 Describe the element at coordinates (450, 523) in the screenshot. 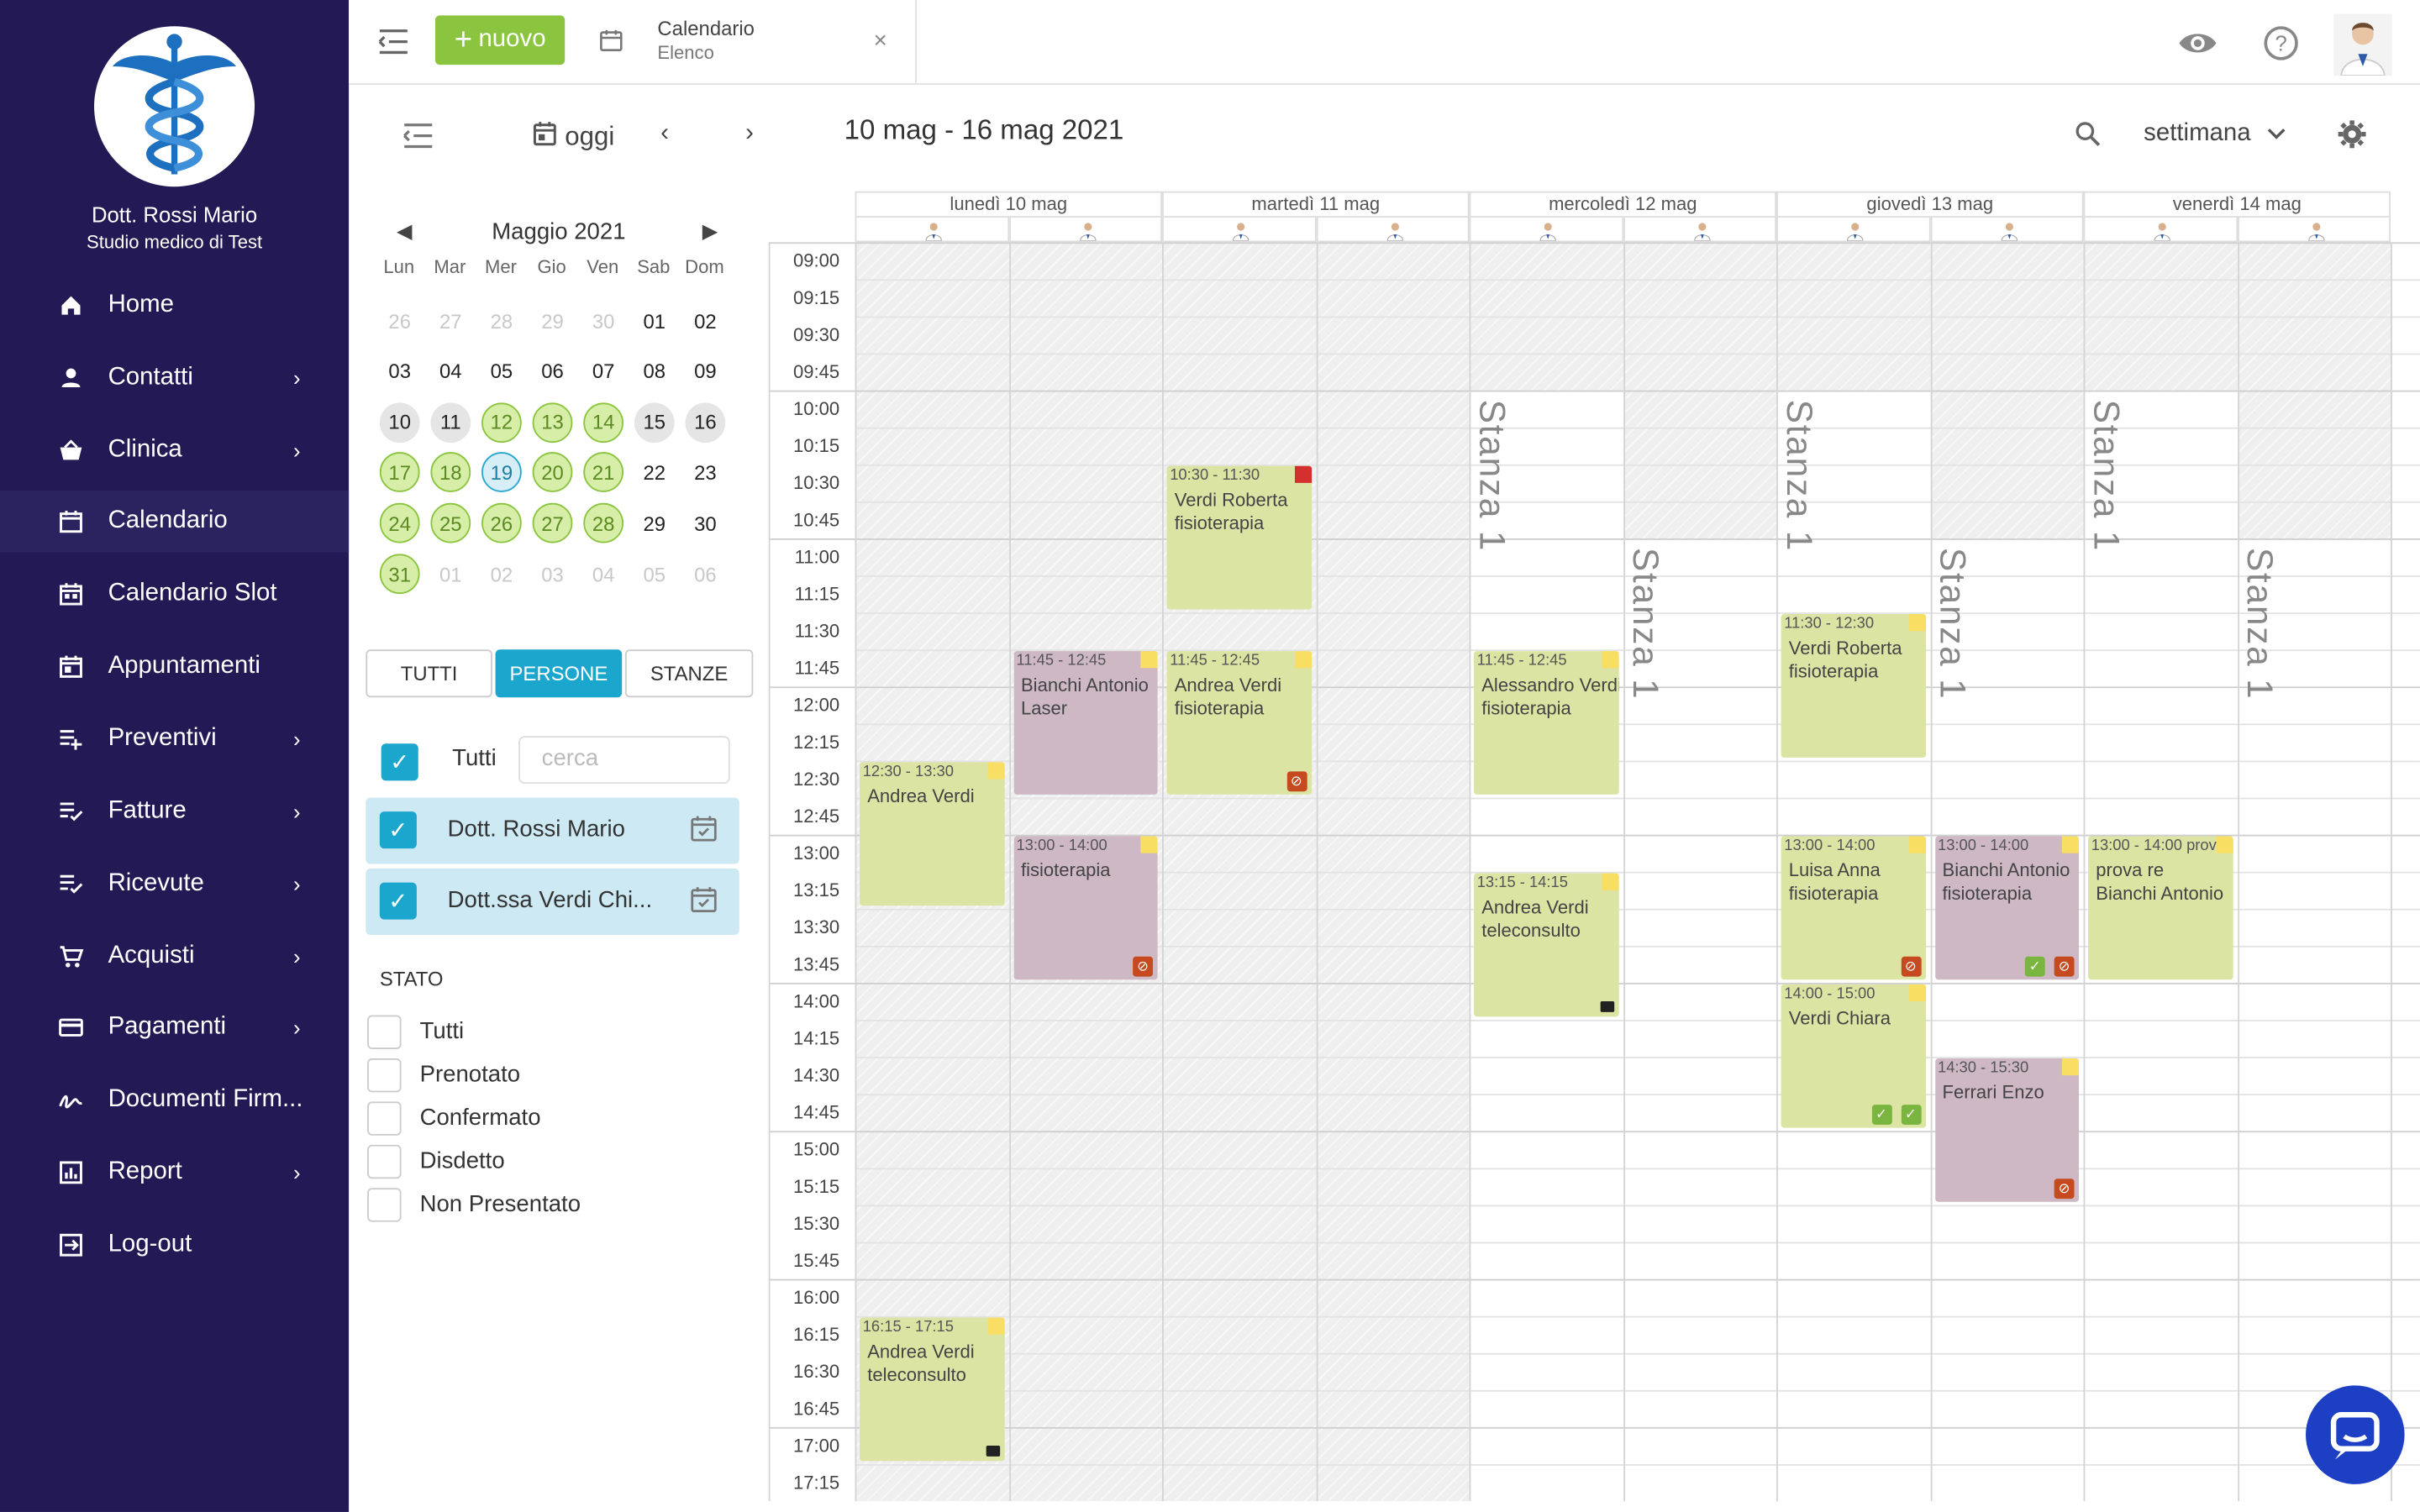

I see `mini-calendar-day: 25` at that location.